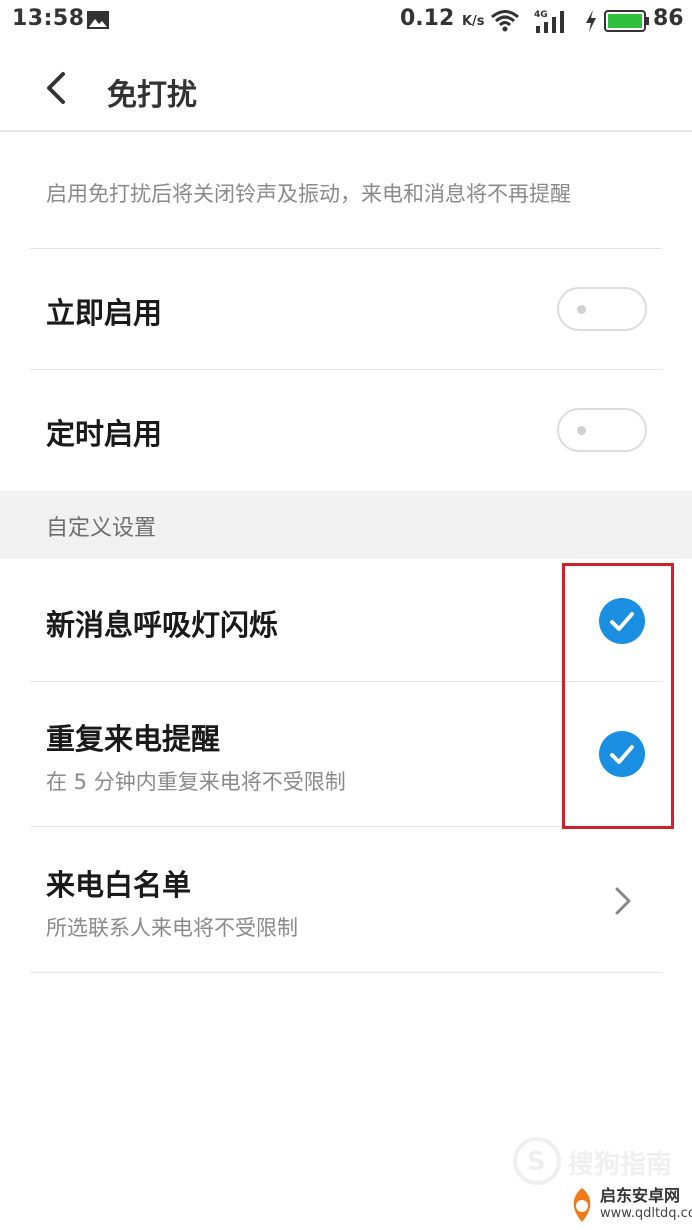 The height and width of the screenshot is (1230, 692). Describe the element at coordinates (104, 434) in the screenshot. I see `setting-label-scheduled: 定时启用` at that location.